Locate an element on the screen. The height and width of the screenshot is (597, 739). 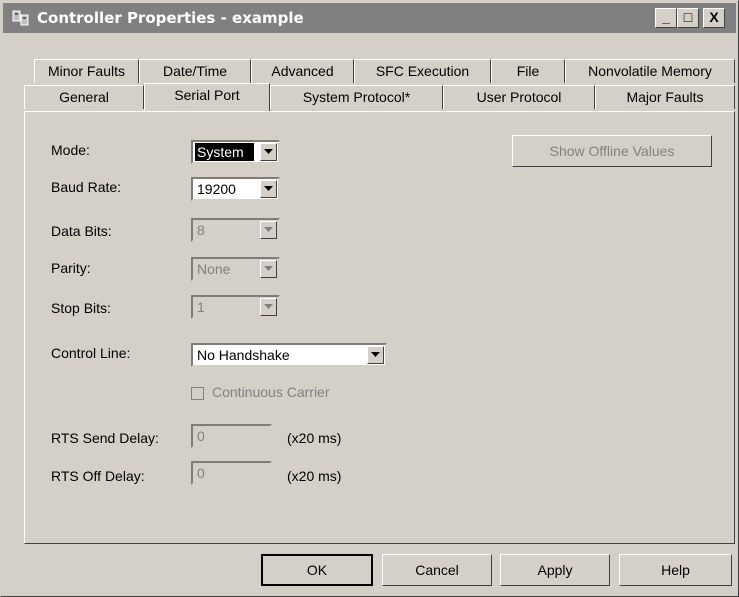
continuous-carrier-label: Continuous Carrier is located at coordinates (271, 392).